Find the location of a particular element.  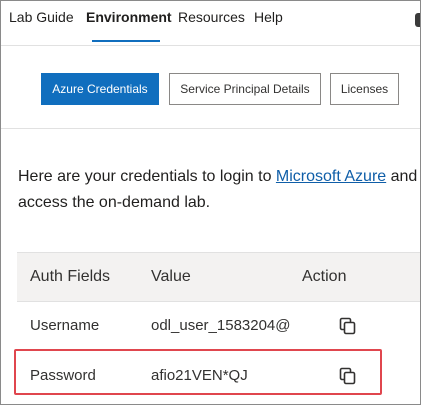

tab-environment: Environment is located at coordinates (129, 25).